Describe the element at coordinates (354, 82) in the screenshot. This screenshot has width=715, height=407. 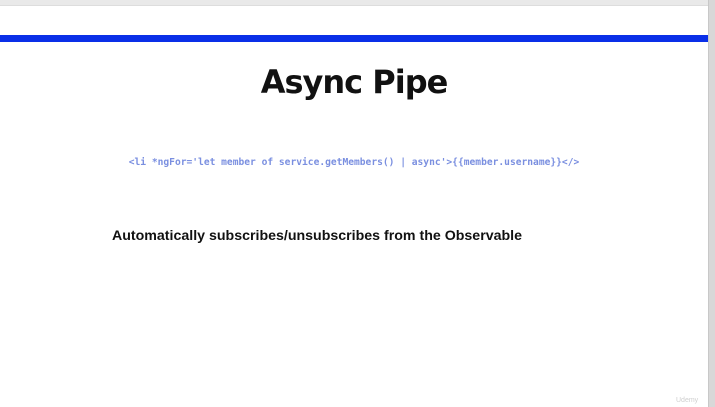
I see `slide-title: Async Pipe` at that location.